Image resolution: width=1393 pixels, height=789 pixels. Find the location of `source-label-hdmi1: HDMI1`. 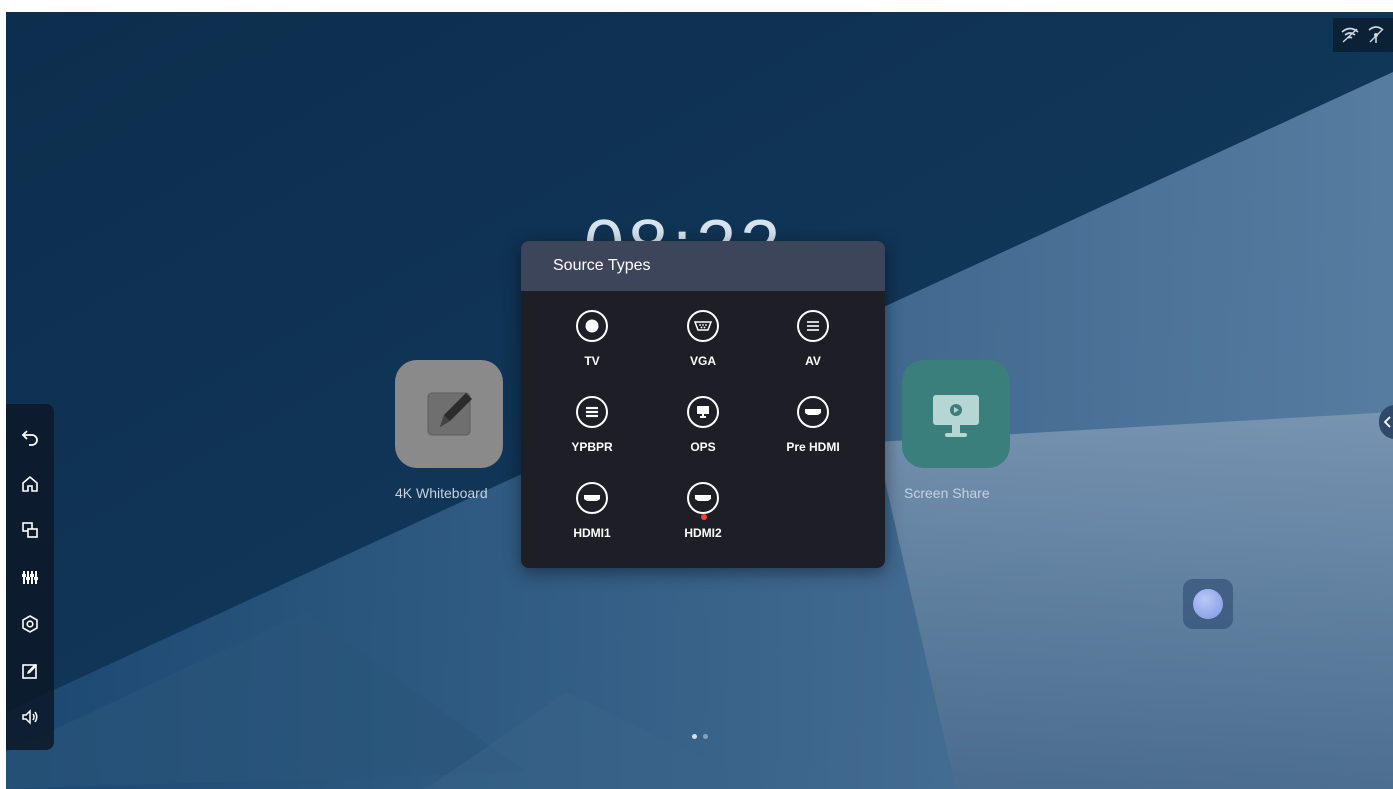

source-label-hdmi1: HDMI1 is located at coordinates (592, 533).